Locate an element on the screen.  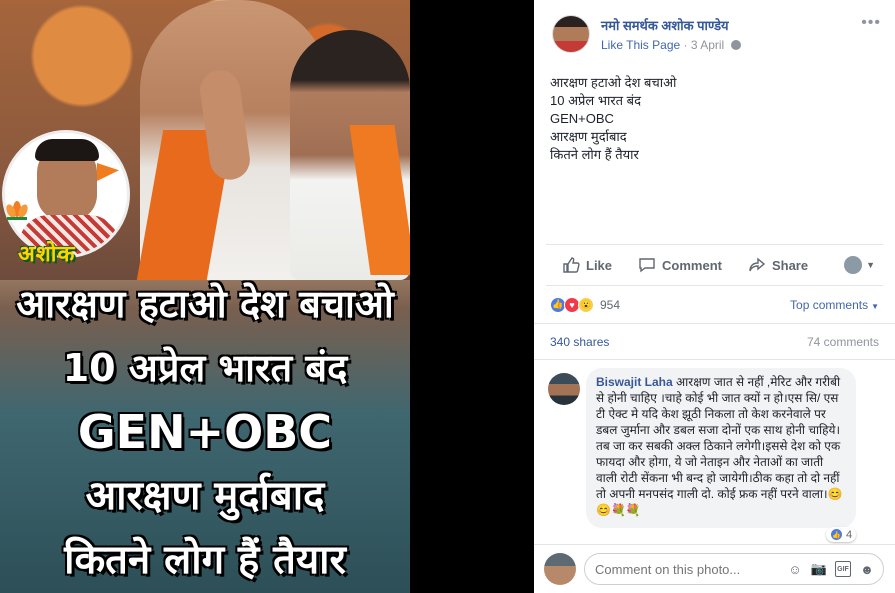
composer-tools: ☺ 📷 GIF ☻ is located at coordinates (831, 569).